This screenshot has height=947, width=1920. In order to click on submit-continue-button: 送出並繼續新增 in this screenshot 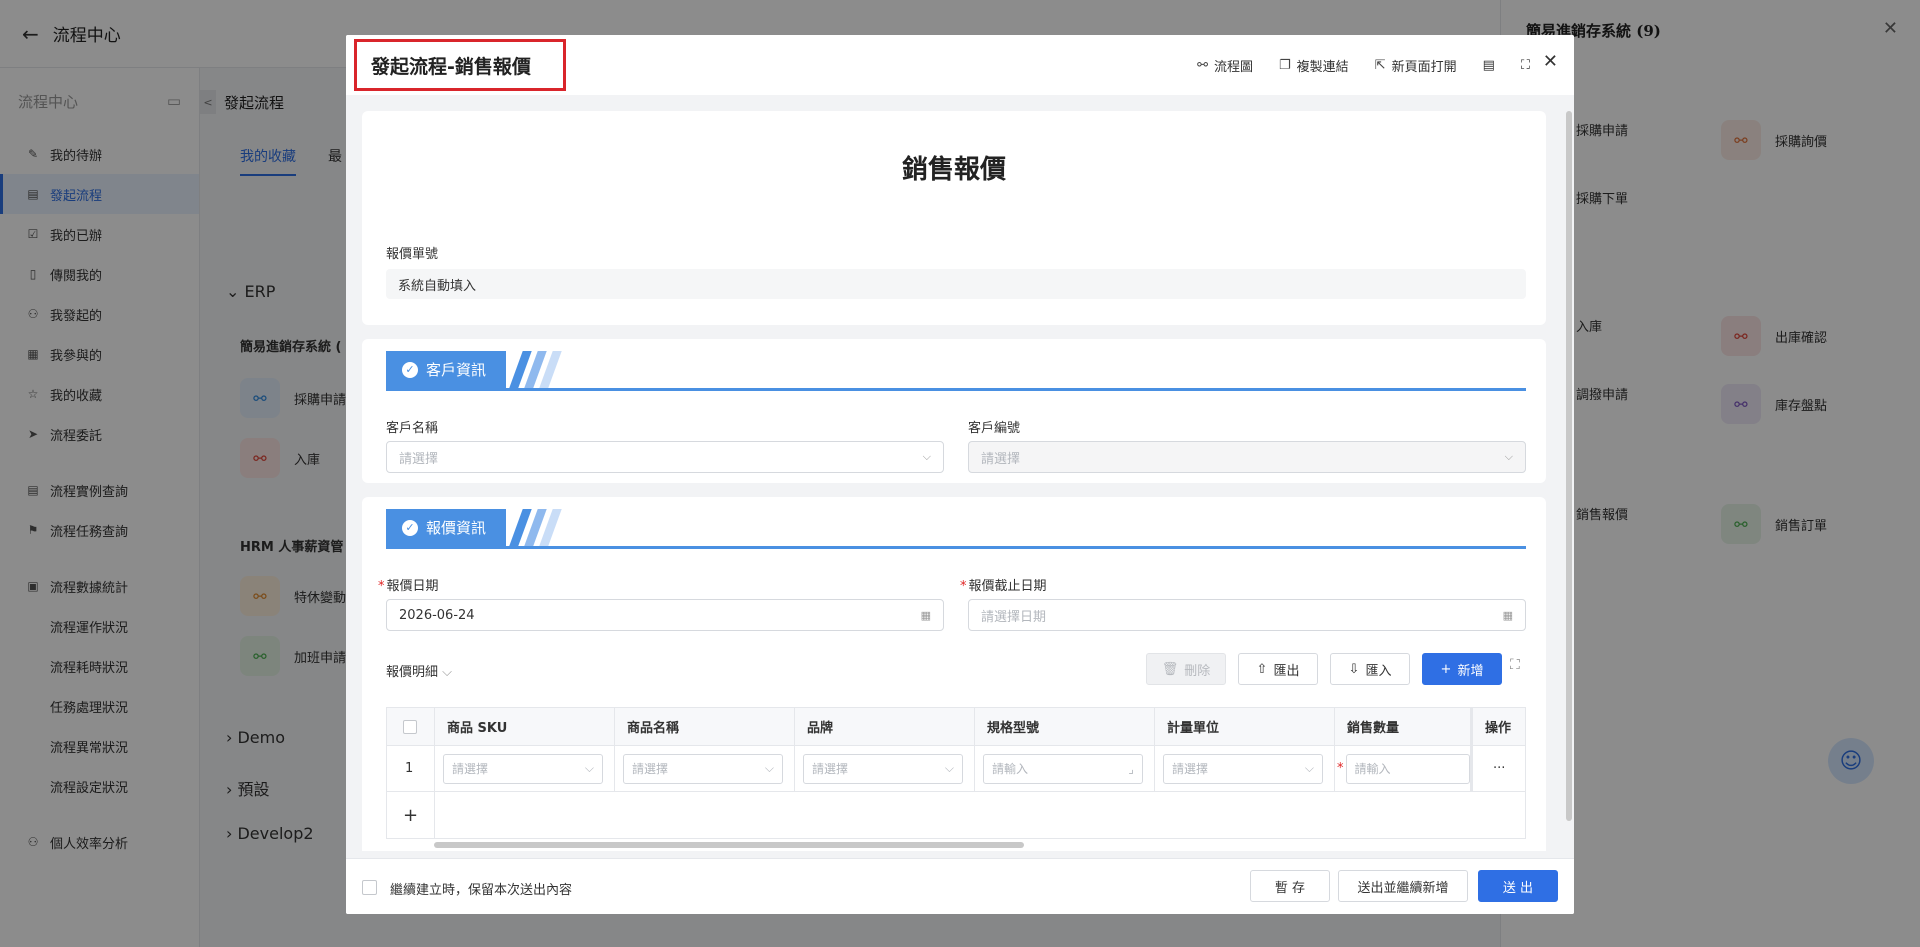, I will do `click(1403, 886)`.